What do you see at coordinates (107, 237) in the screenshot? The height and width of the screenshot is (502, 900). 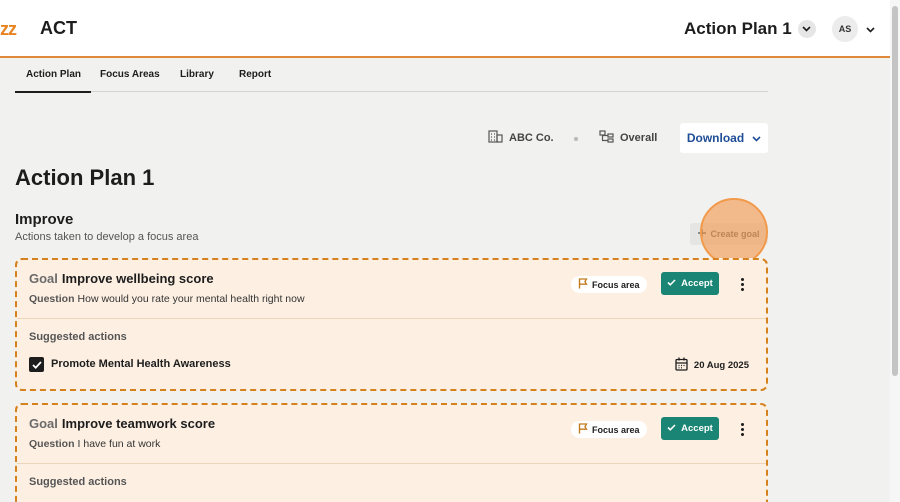 I see `section-subtitle: Actions taken to develop a focus area` at bounding box center [107, 237].